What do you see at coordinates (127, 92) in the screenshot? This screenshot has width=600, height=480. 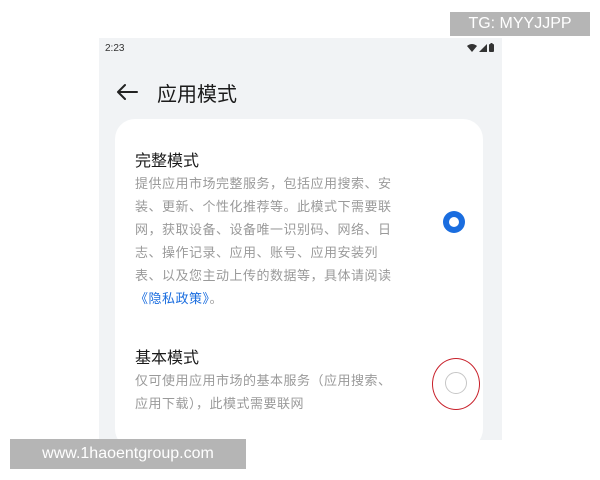 I see `arrow-left-icon` at bounding box center [127, 92].